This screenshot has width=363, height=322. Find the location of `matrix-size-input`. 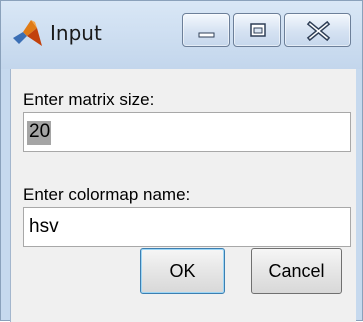

matrix-size-input is located at coordinates (187, 132).